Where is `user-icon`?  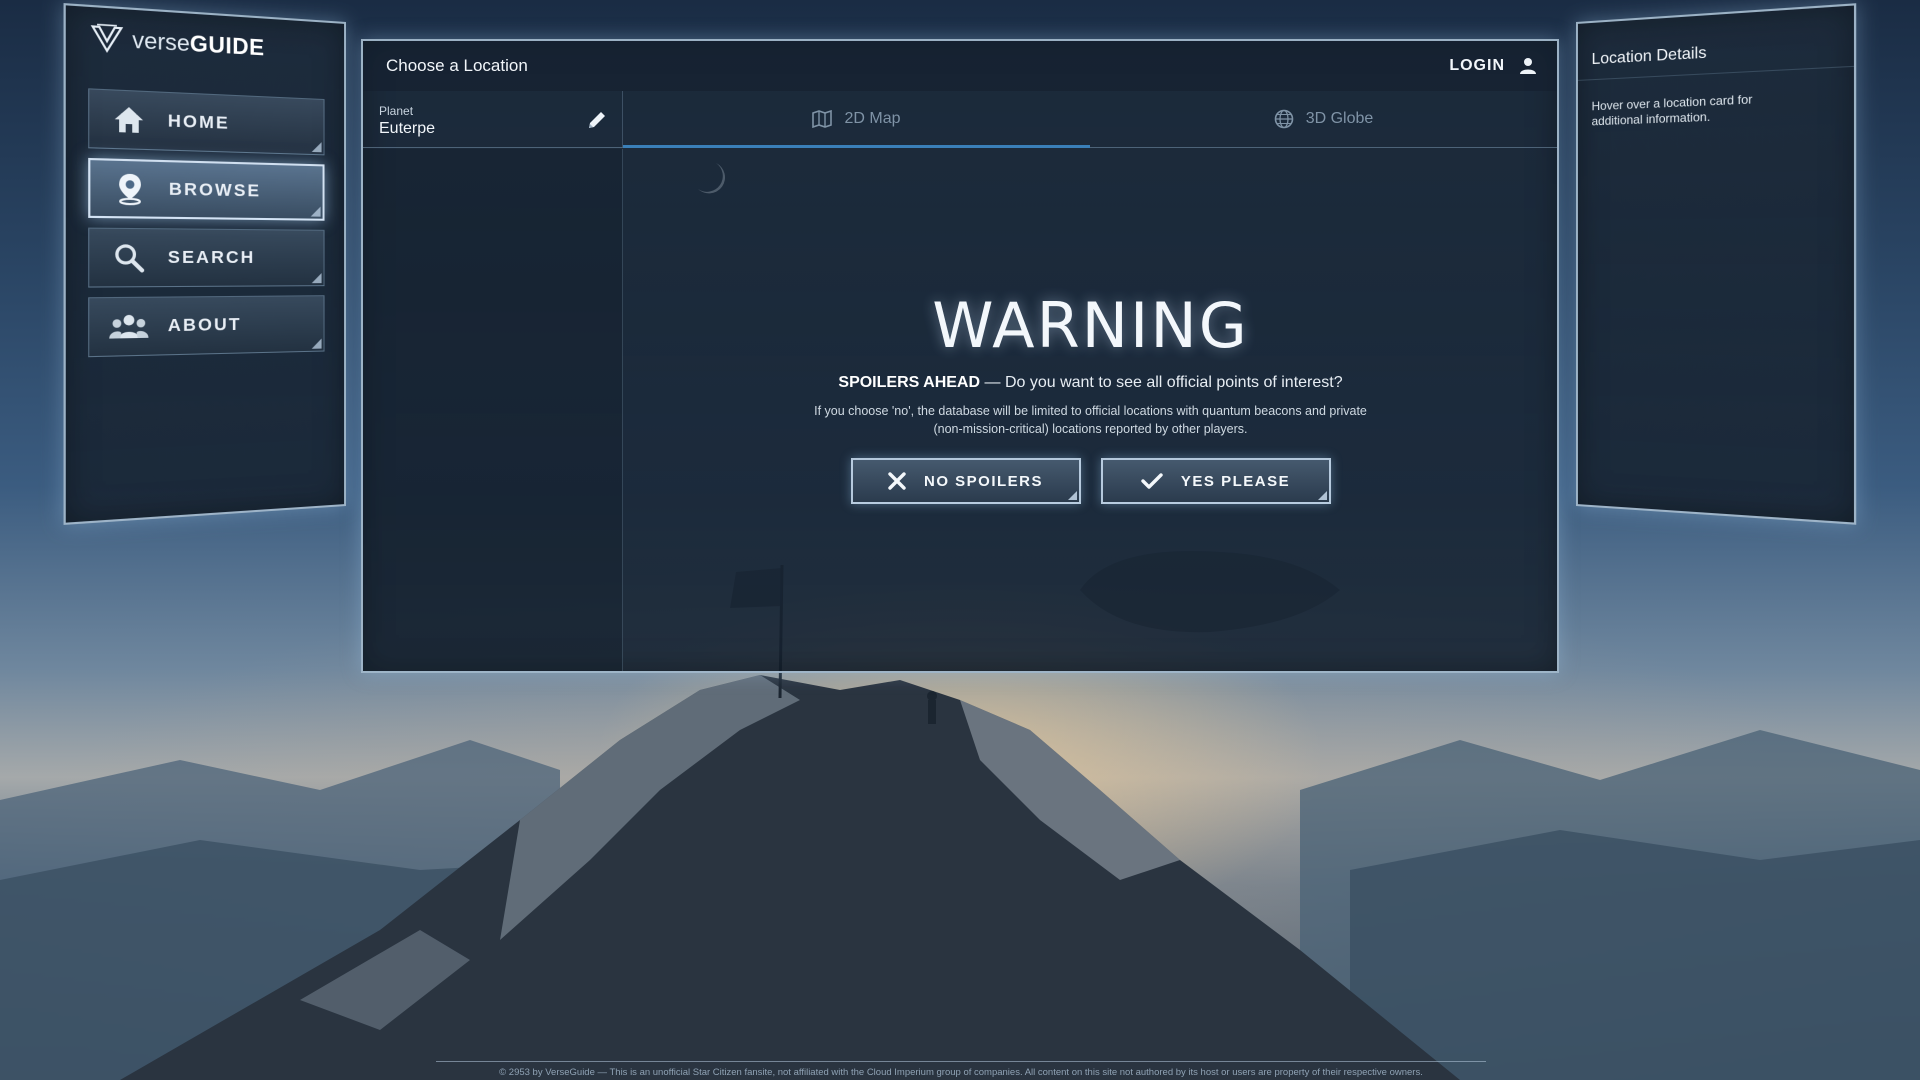 user-icon is located at coordinates (1528, 66).